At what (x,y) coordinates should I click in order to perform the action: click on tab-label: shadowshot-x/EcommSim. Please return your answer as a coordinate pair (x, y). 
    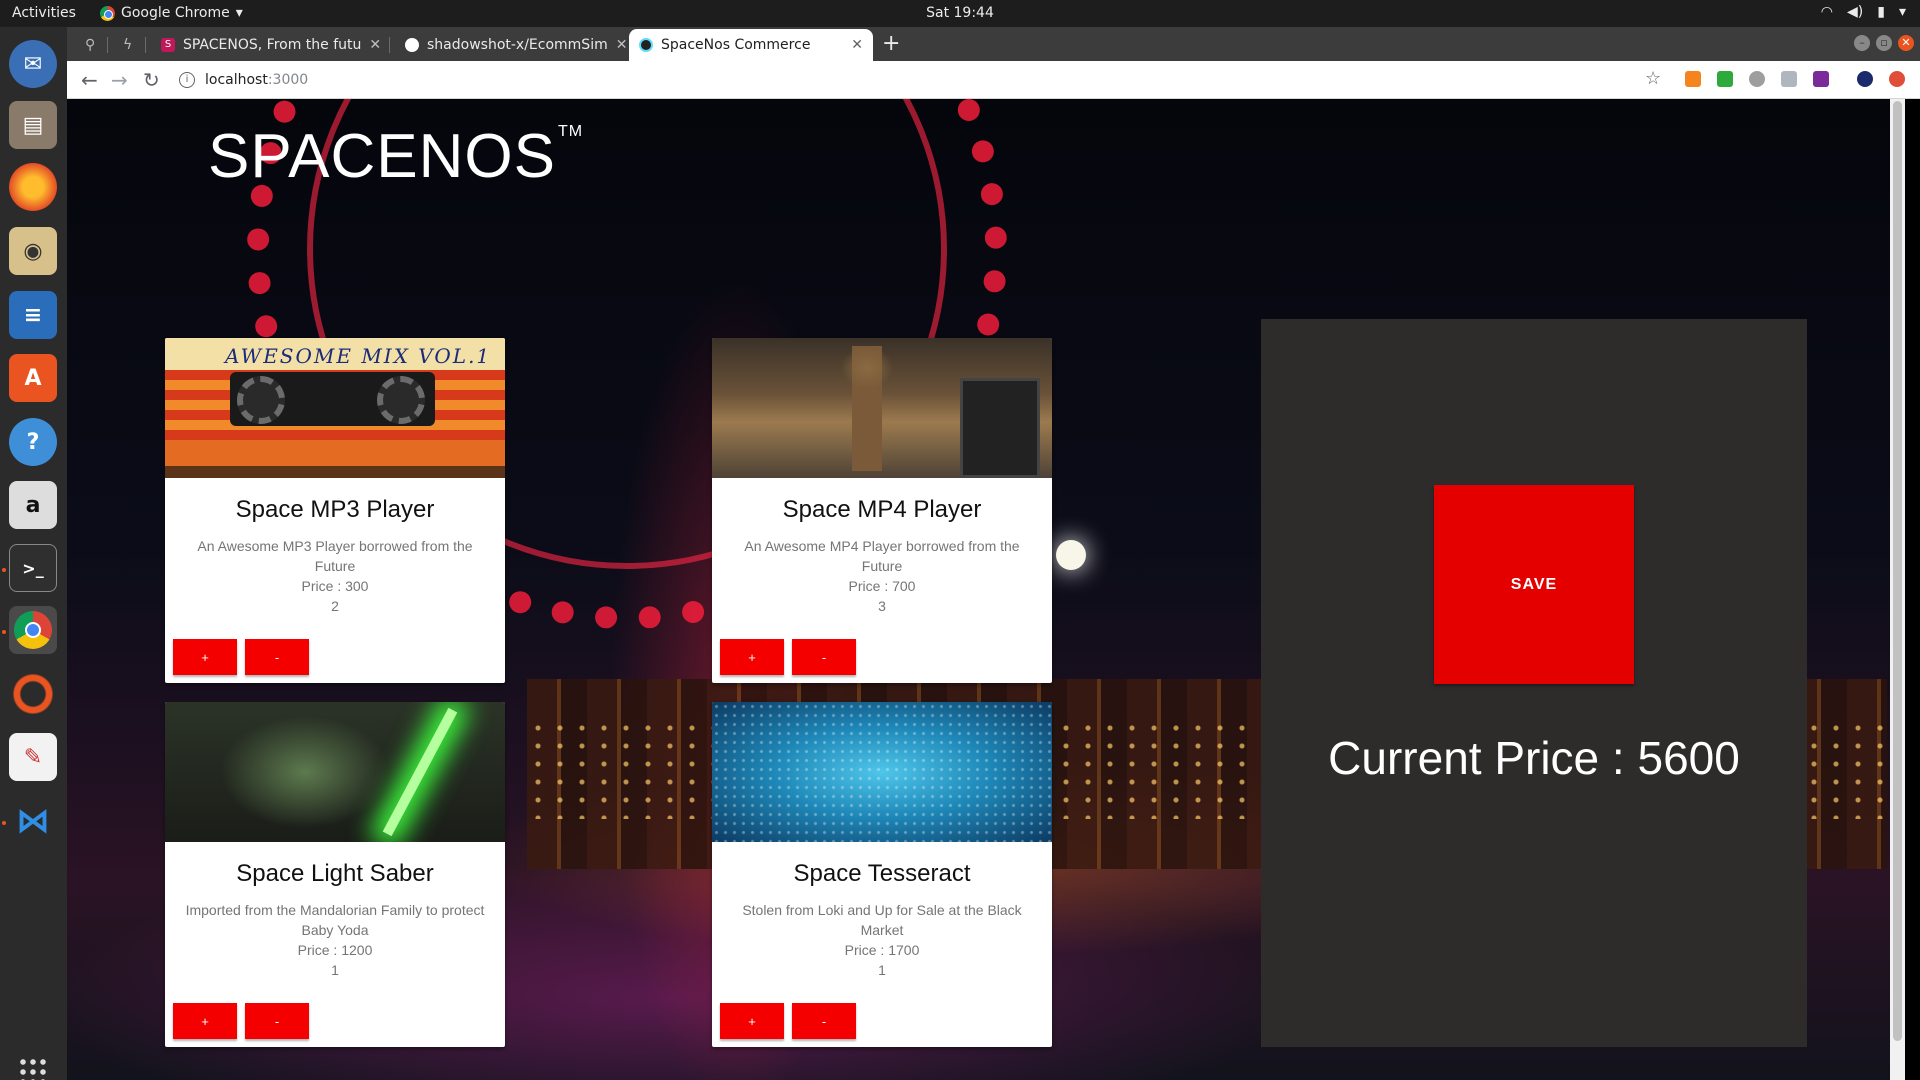
    Looking at the image, I should click on (517, 45).